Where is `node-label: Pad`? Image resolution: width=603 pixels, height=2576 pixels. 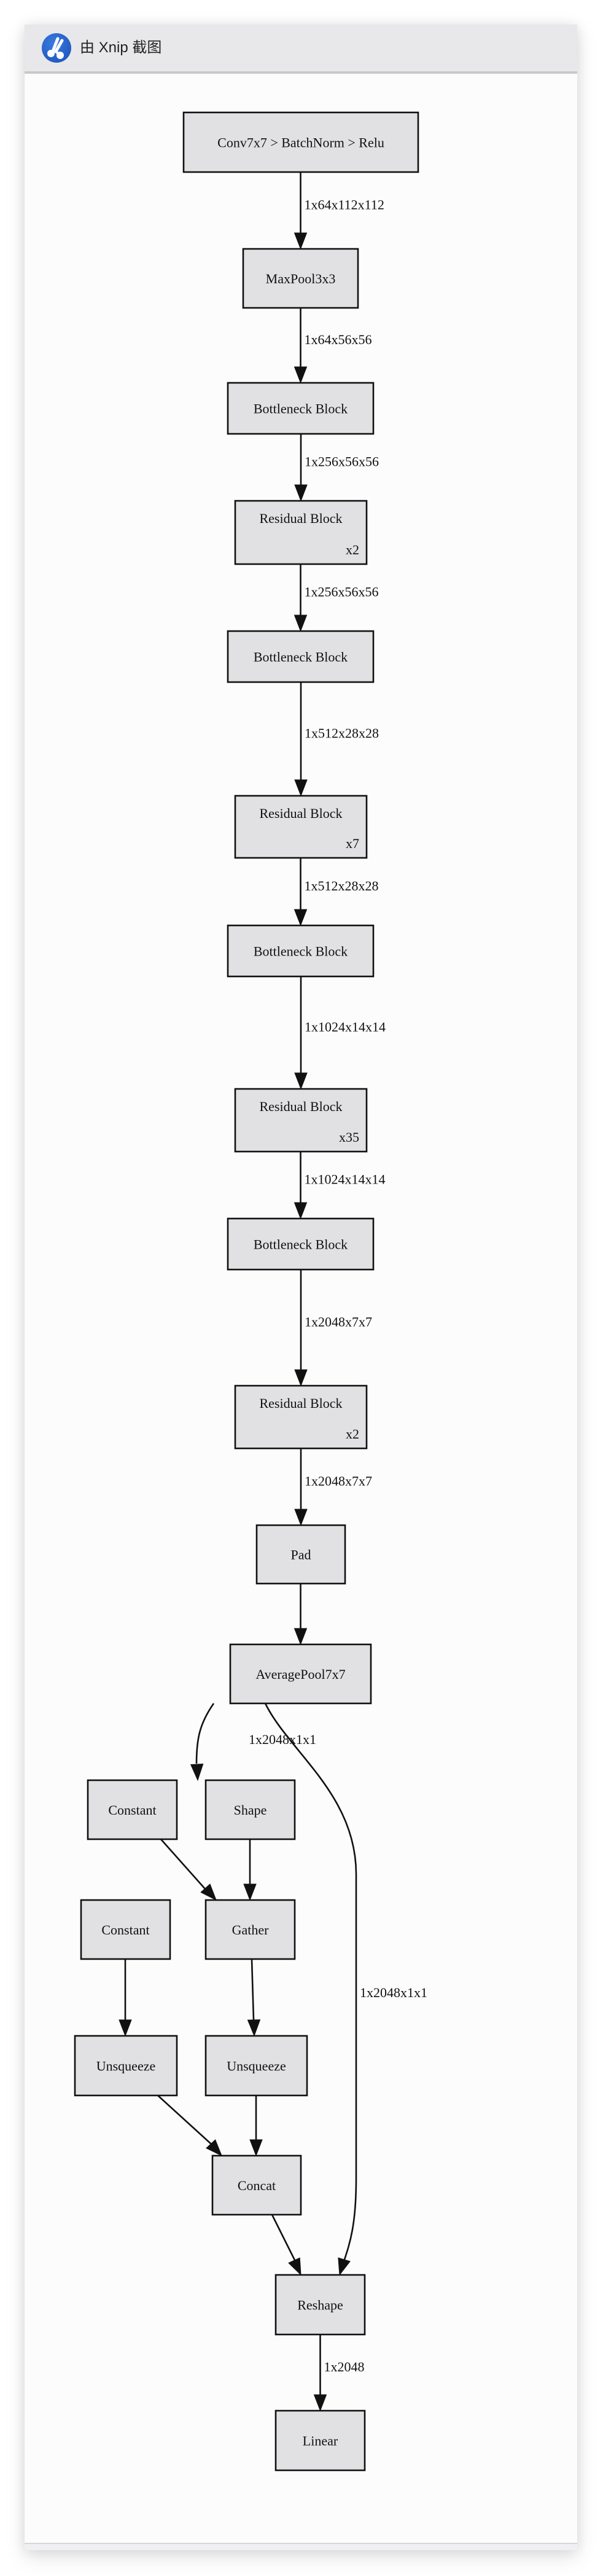
node-label: Pad is located at coordinates (301, 1555).